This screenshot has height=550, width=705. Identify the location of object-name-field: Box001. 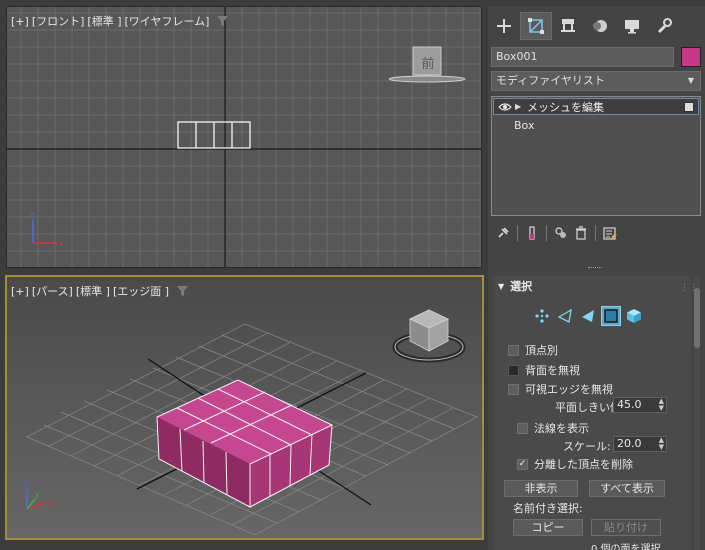
(582, 57).